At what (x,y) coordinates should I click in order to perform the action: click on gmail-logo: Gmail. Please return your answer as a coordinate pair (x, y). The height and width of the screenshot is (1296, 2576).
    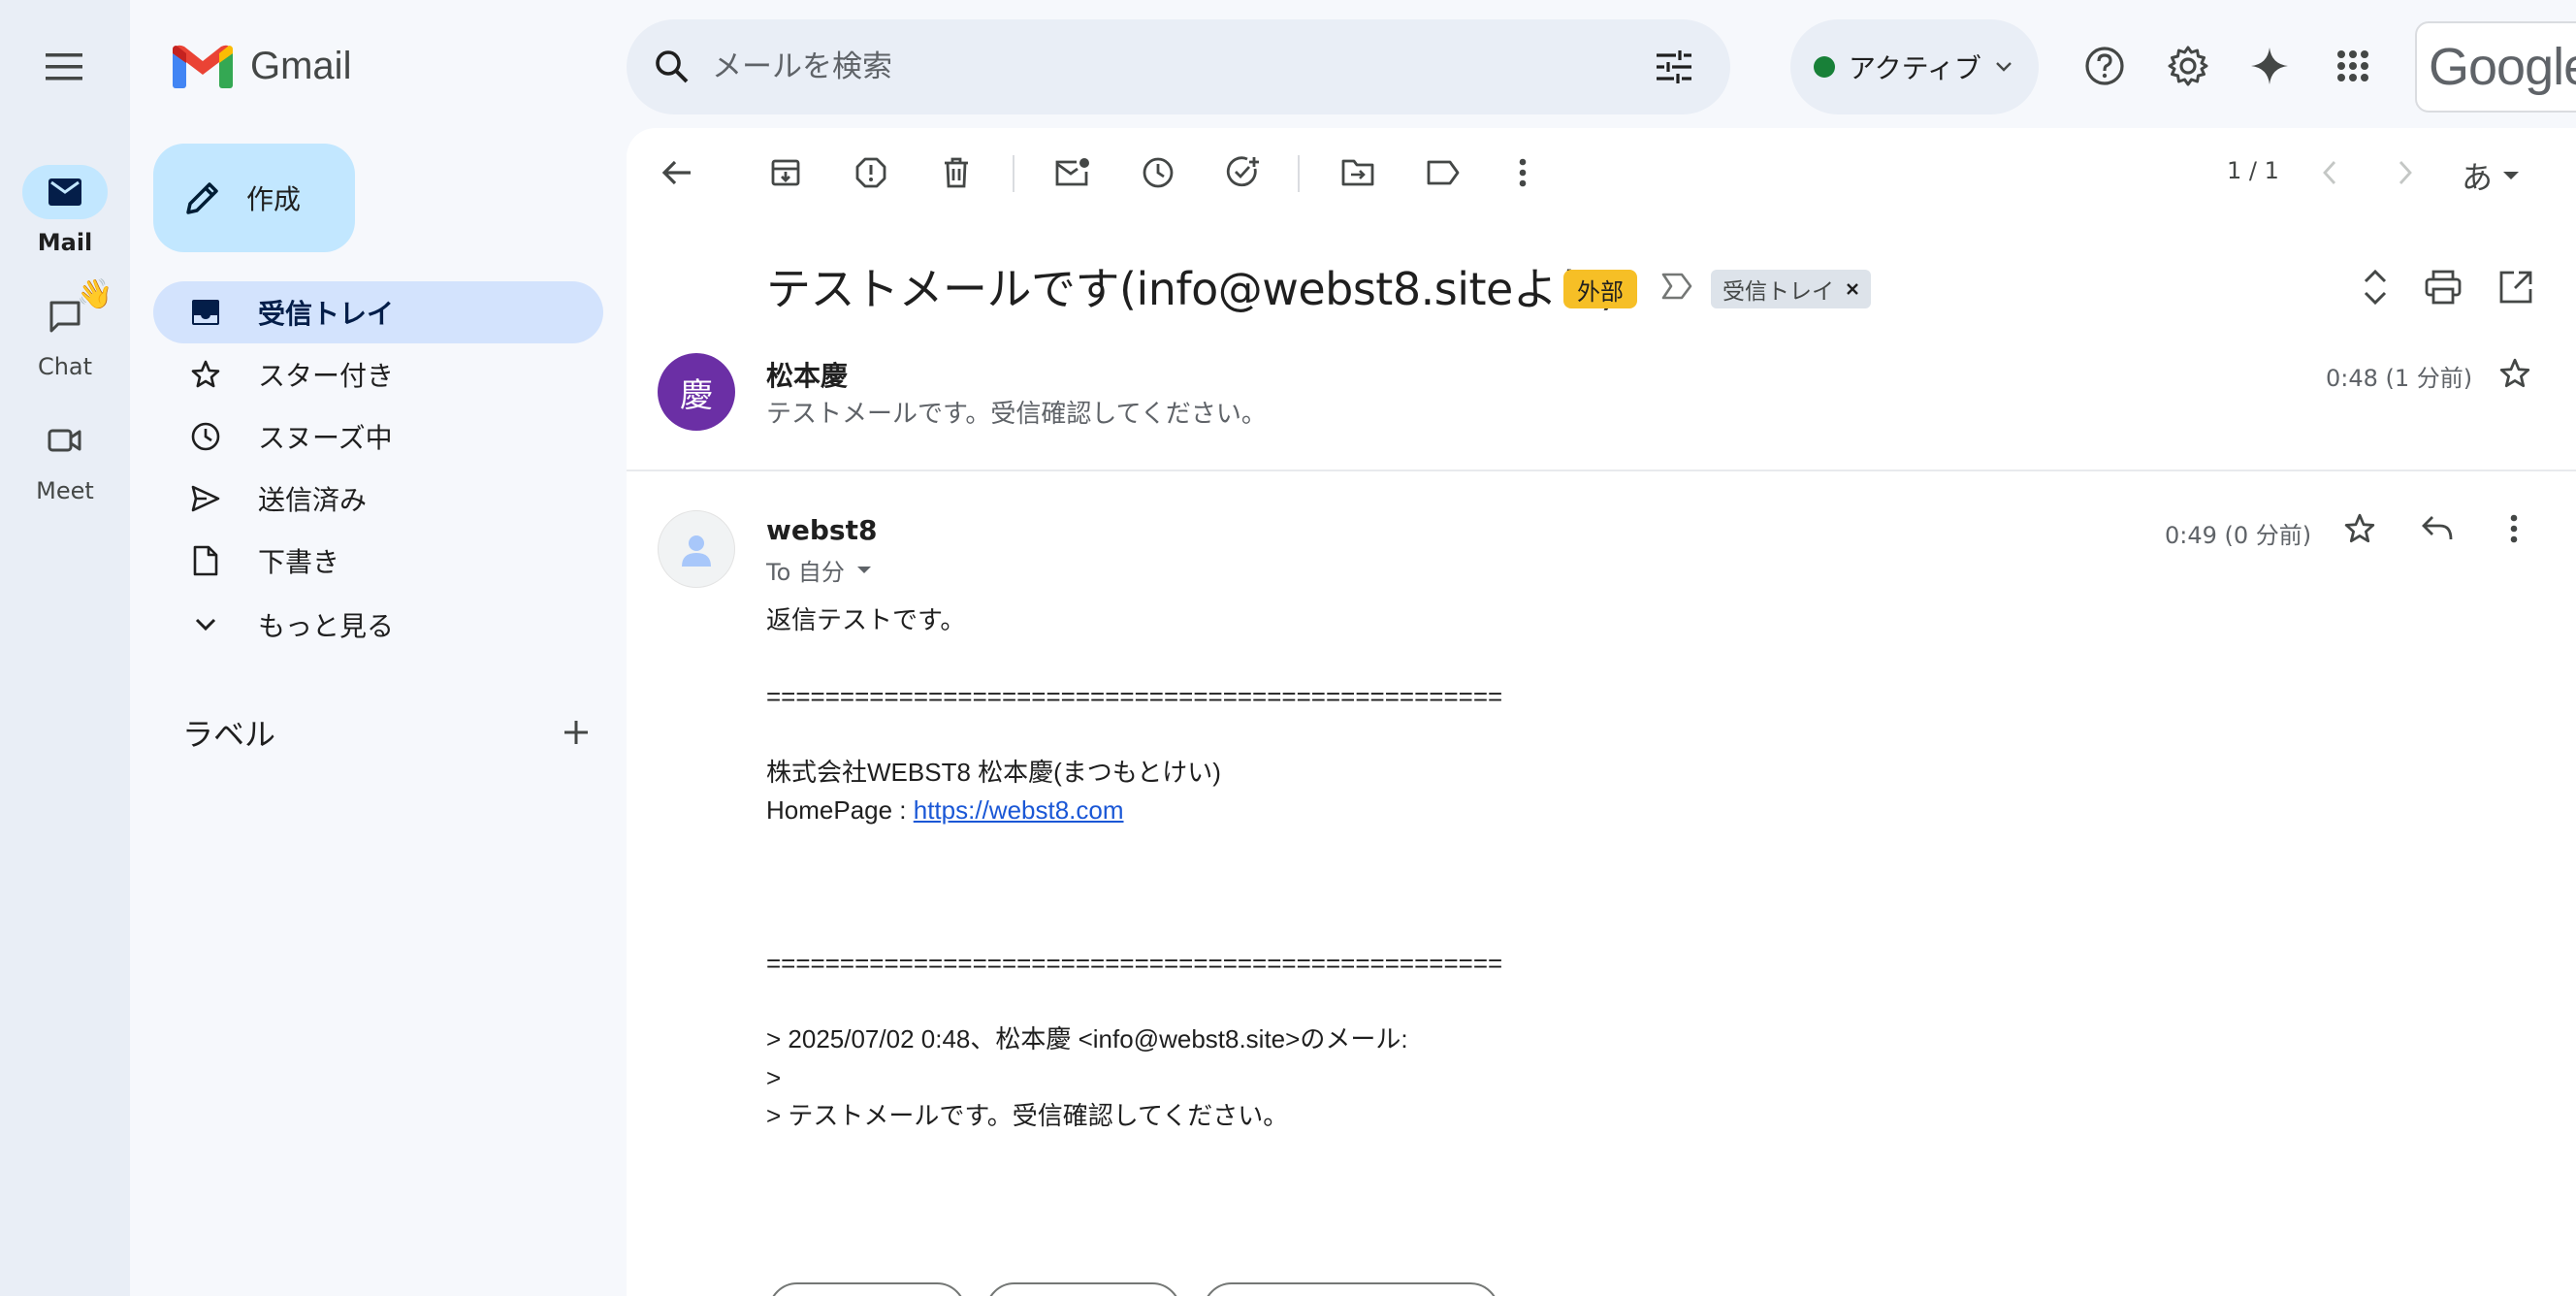
    Looking at the image, I should click on (262, 66).